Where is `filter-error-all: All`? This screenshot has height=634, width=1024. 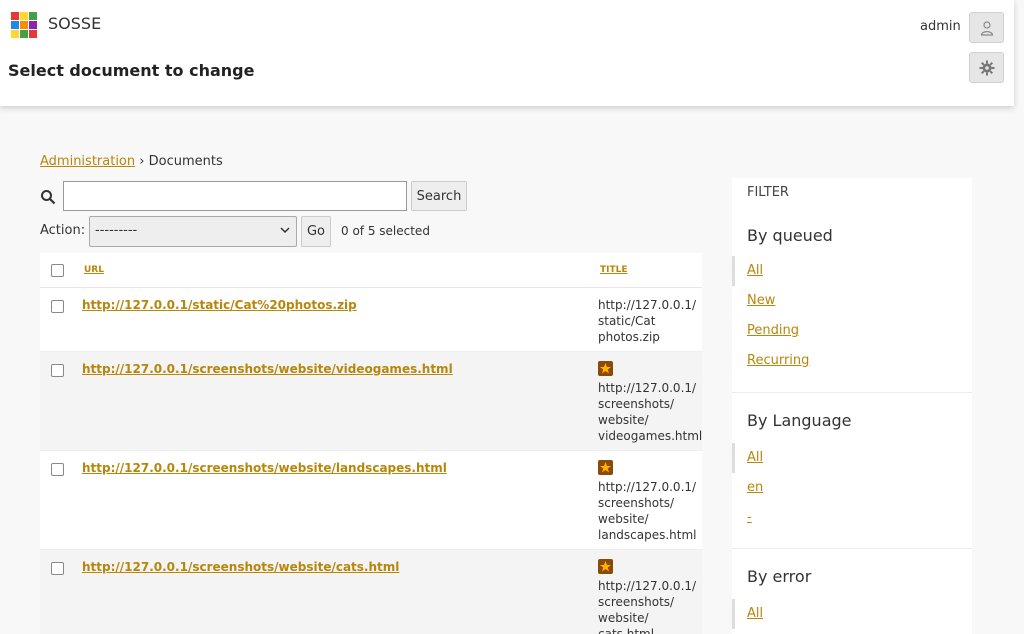 filter-error-all: All is located at coordinates (852, 614).